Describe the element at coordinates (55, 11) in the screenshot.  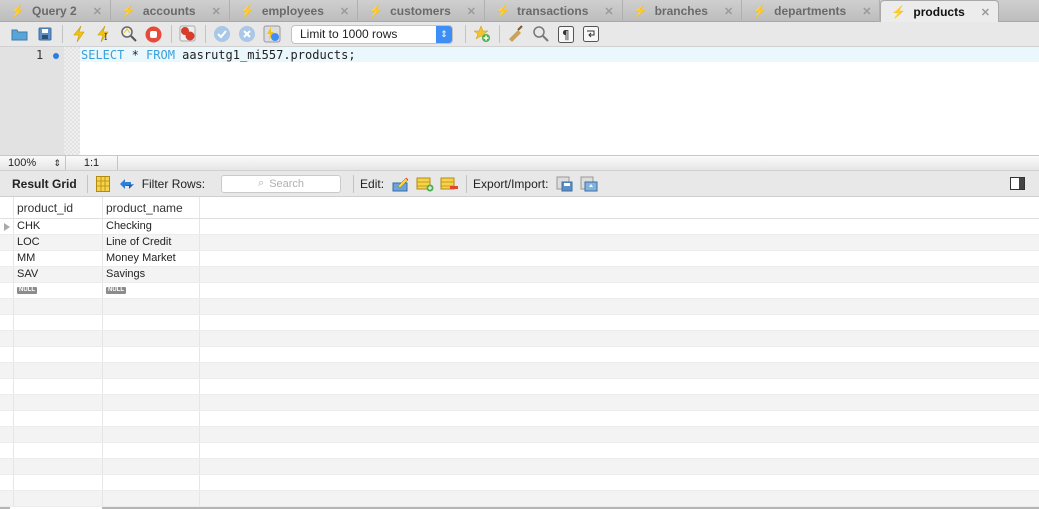
I see `tab-query-2: ⚡ Query 2 ✕` at that location.